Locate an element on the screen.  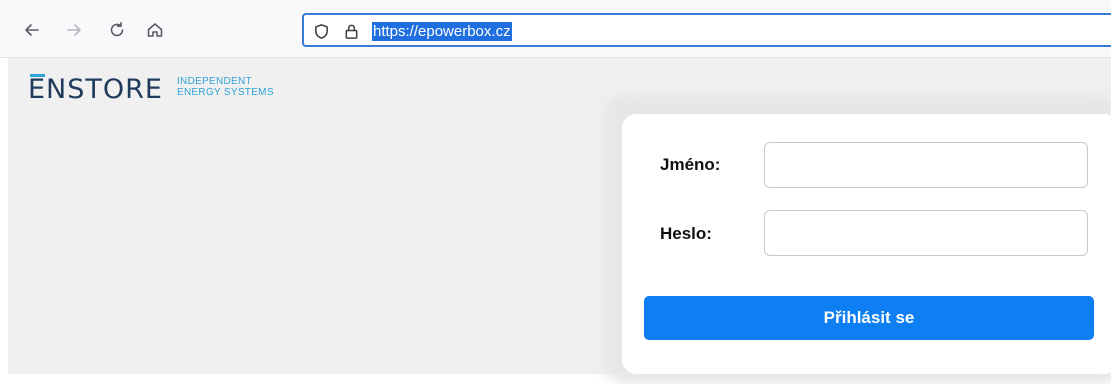
logo-tagline-line2: ENERGY SYSTEMS is located at coordinates (225, 92).